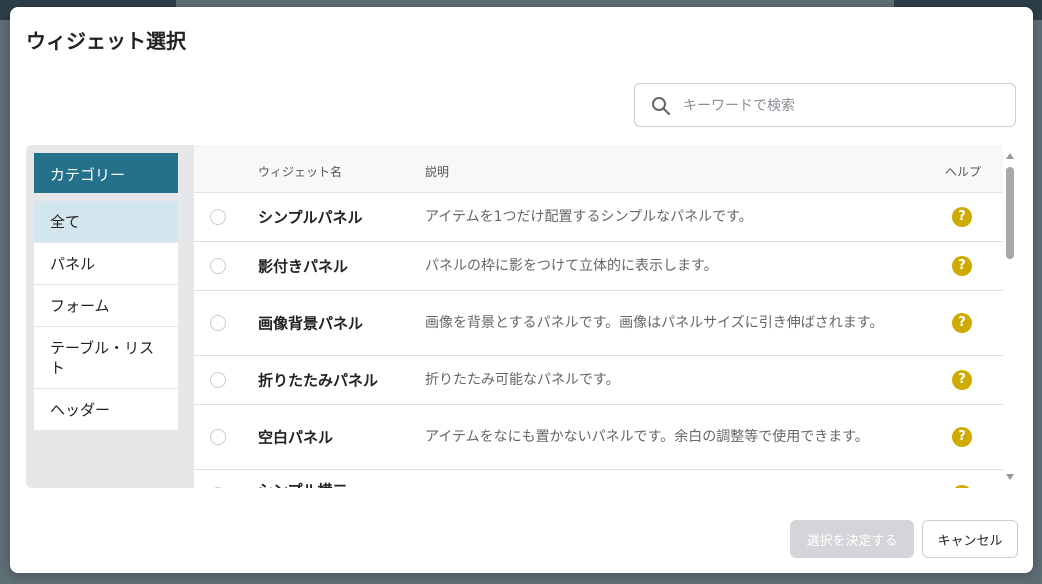  Describe the element at coordinates (106, 410) in the screenshot. I see `category-item-header: ヘッダー` at that location.